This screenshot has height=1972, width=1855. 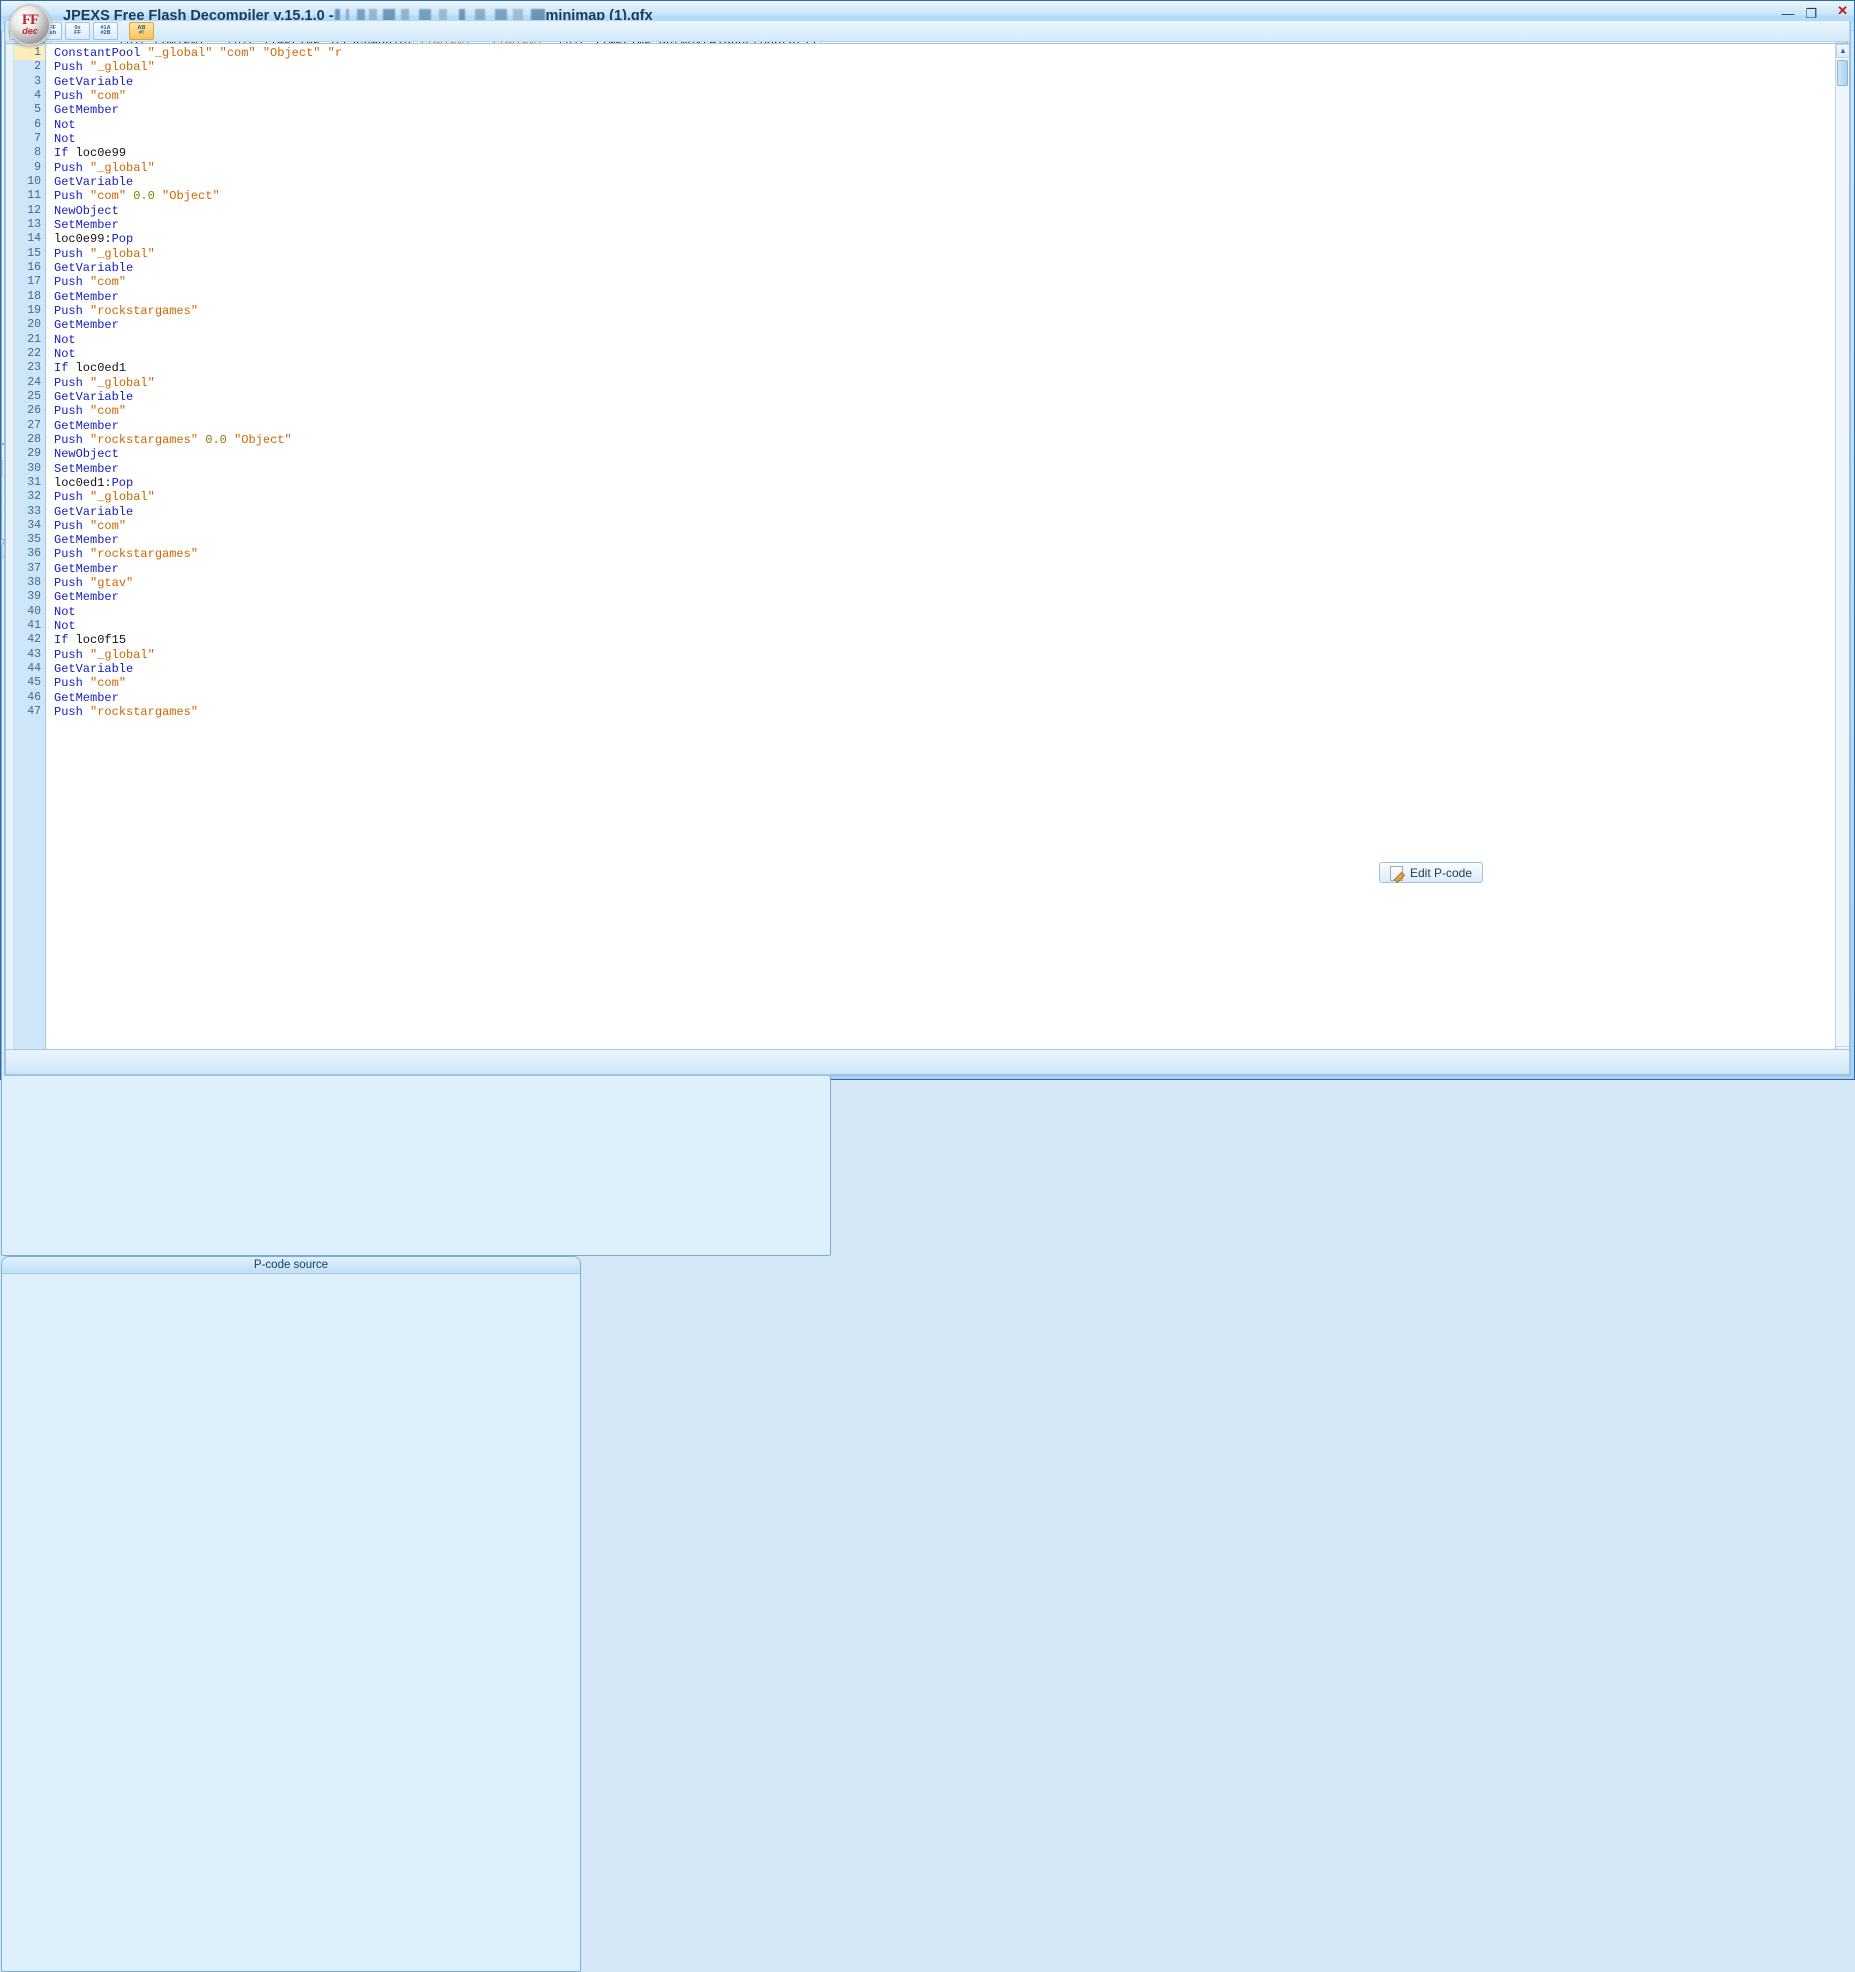 What do you see at coordinates (291, 1265) in the screenshot?
I see `pcode-panel-title: P-code source` at bounding box center [291, 1265].